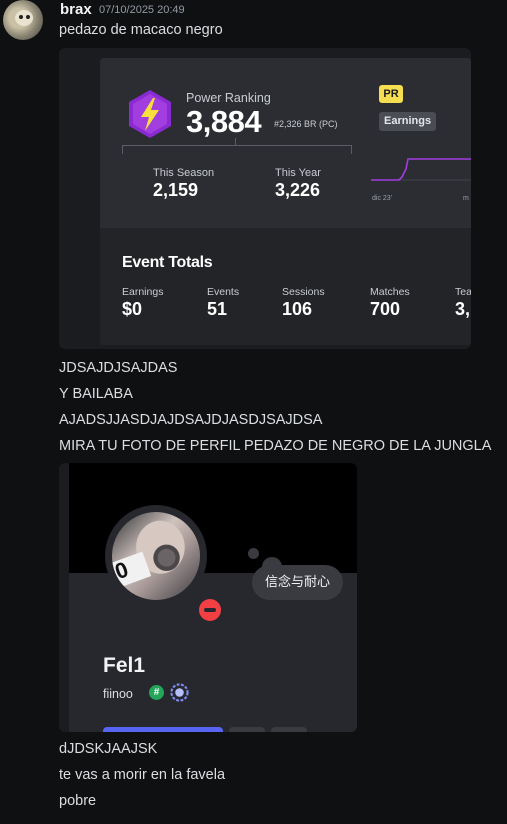 This screenshot has width=507, height=824. I want to click on dnd-status-icon, so click(210, 610).